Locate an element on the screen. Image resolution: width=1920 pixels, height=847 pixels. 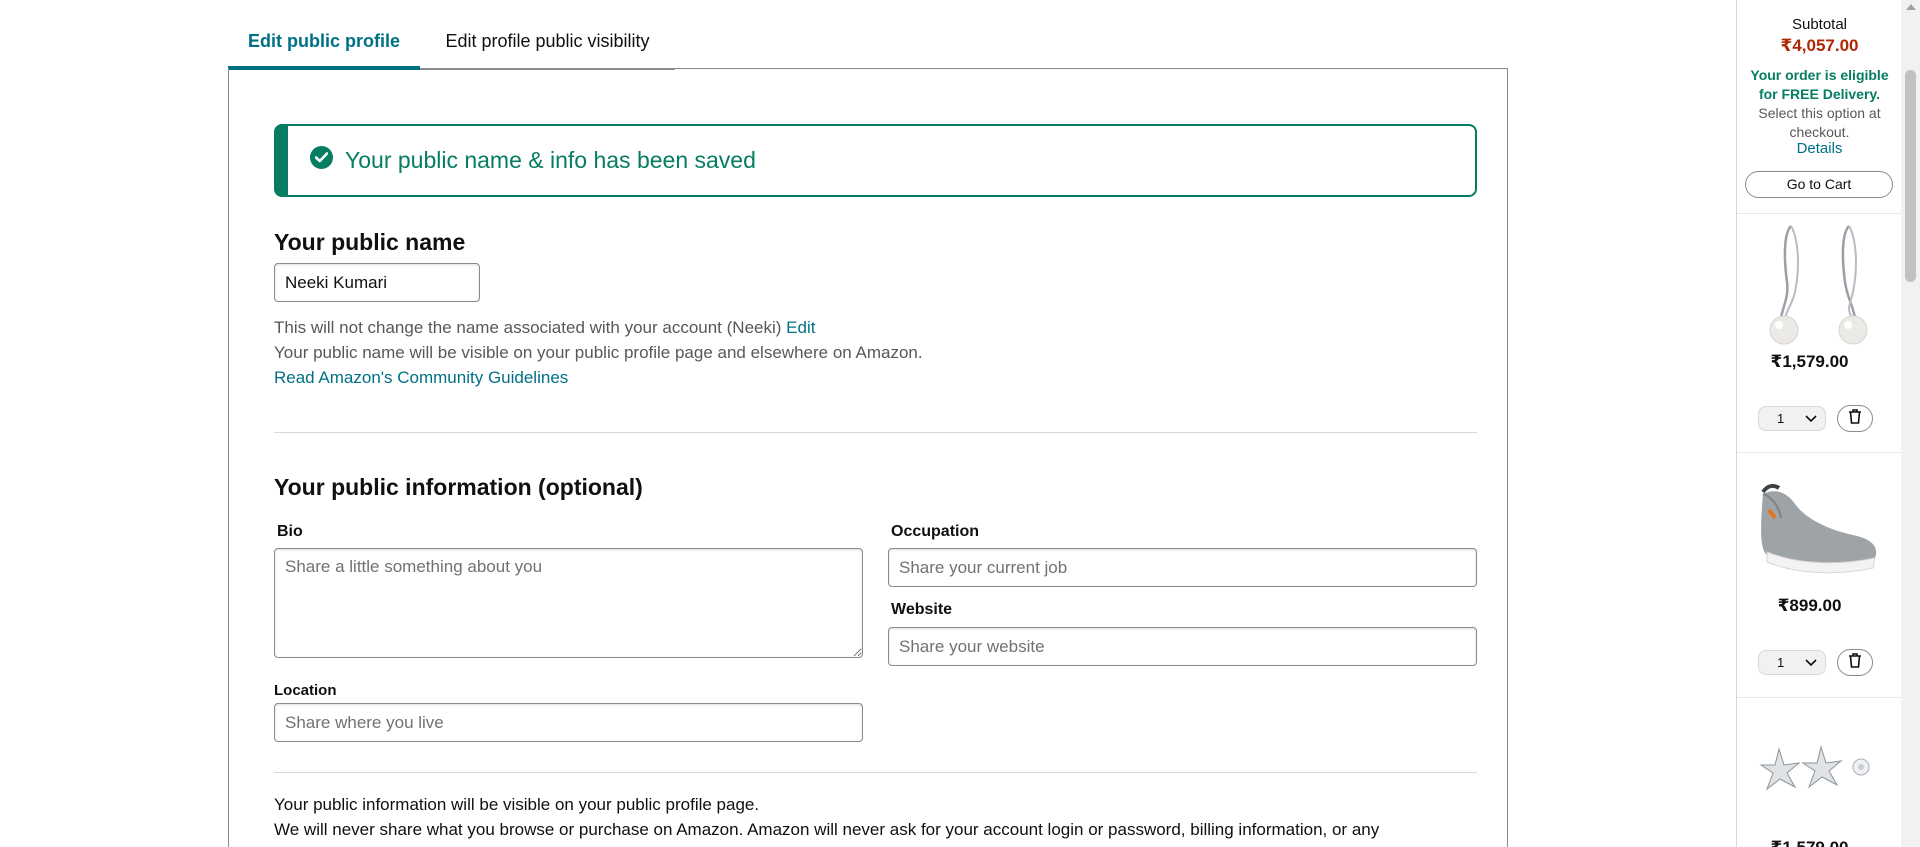
edit-account-name-link: Edit is located at coordinates (800, 327).